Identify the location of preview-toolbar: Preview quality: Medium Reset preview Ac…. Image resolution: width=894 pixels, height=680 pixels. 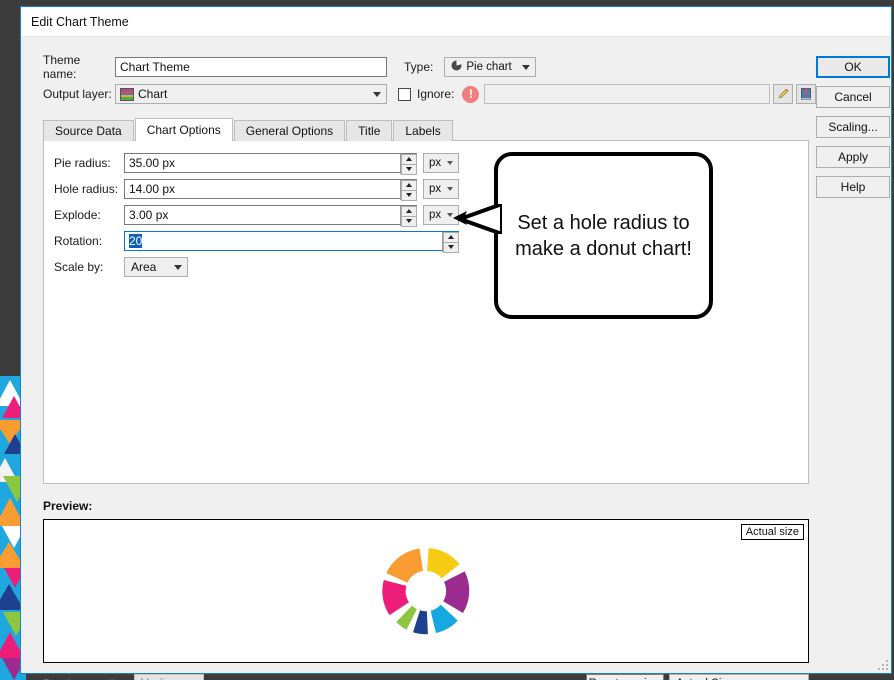
(426, 676).